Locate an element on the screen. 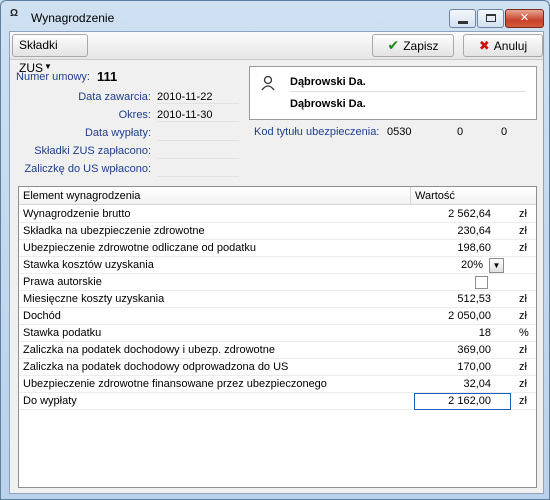  row-value: 2 050,00 is located at coordinates (469, 316).